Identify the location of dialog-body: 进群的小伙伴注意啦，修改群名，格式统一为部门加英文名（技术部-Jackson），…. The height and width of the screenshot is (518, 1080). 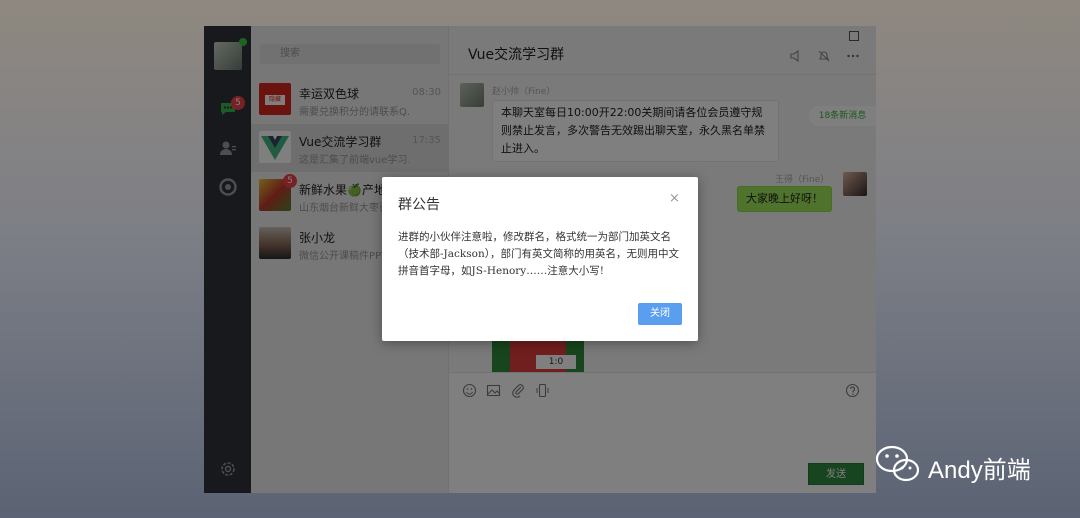
(538, 254).